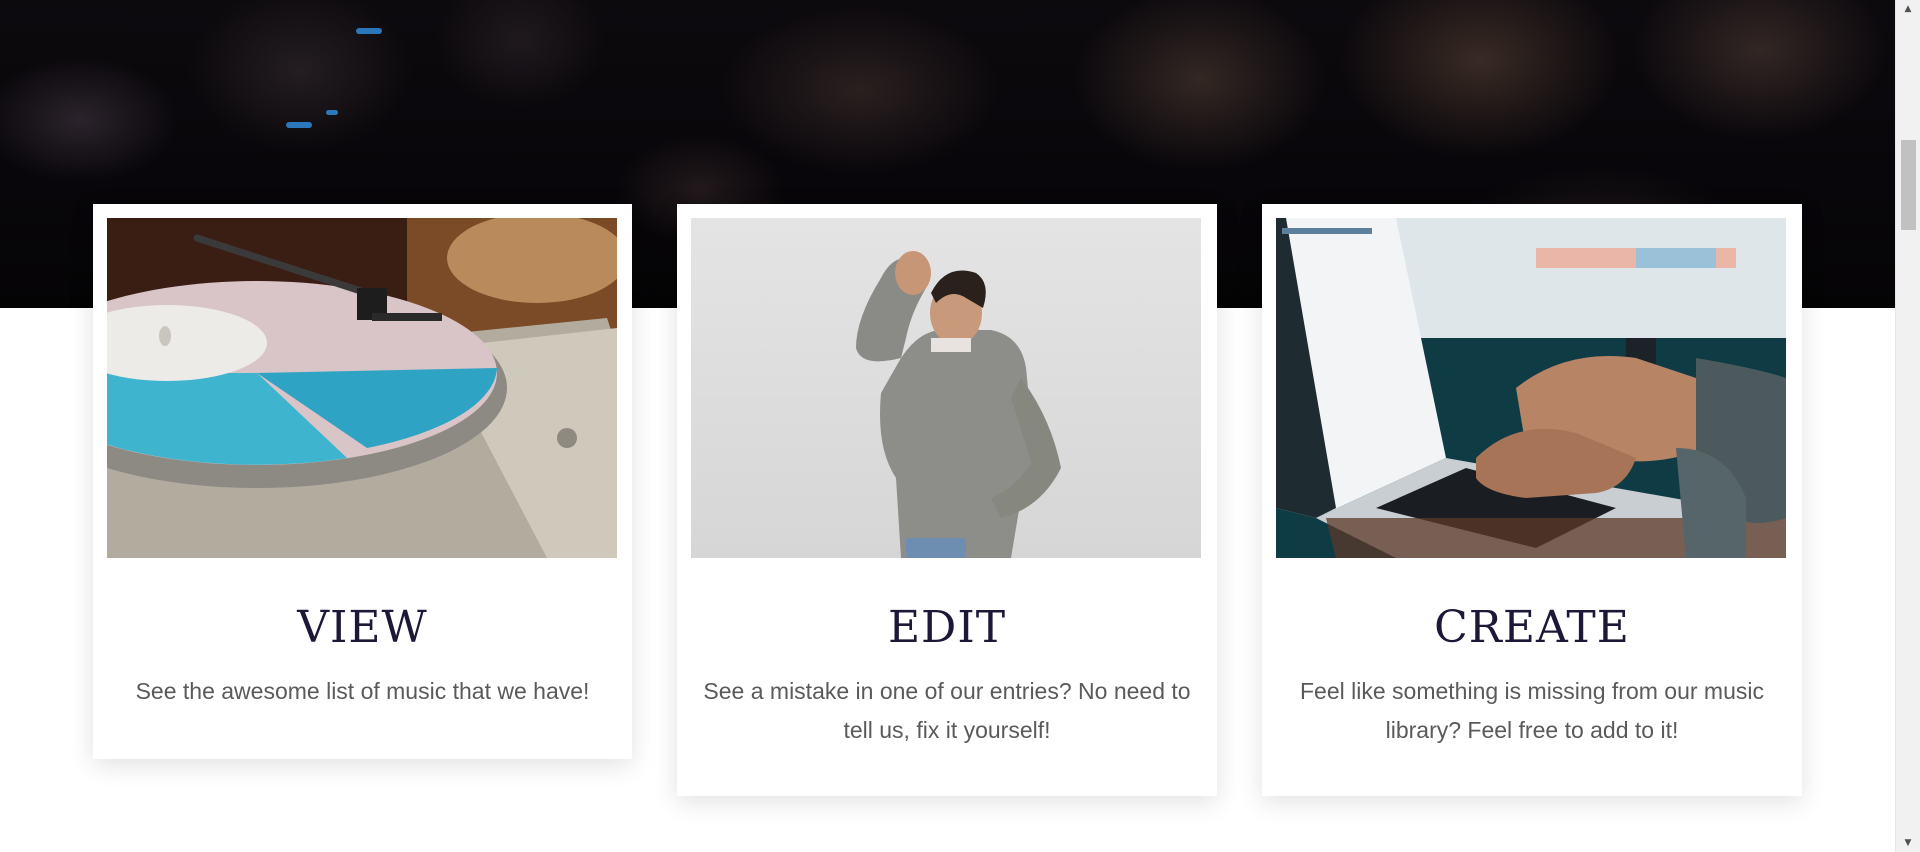  Describe the element at coordinates (947, 627) in the screenshot. I see `card-title: EDIT` at that location.